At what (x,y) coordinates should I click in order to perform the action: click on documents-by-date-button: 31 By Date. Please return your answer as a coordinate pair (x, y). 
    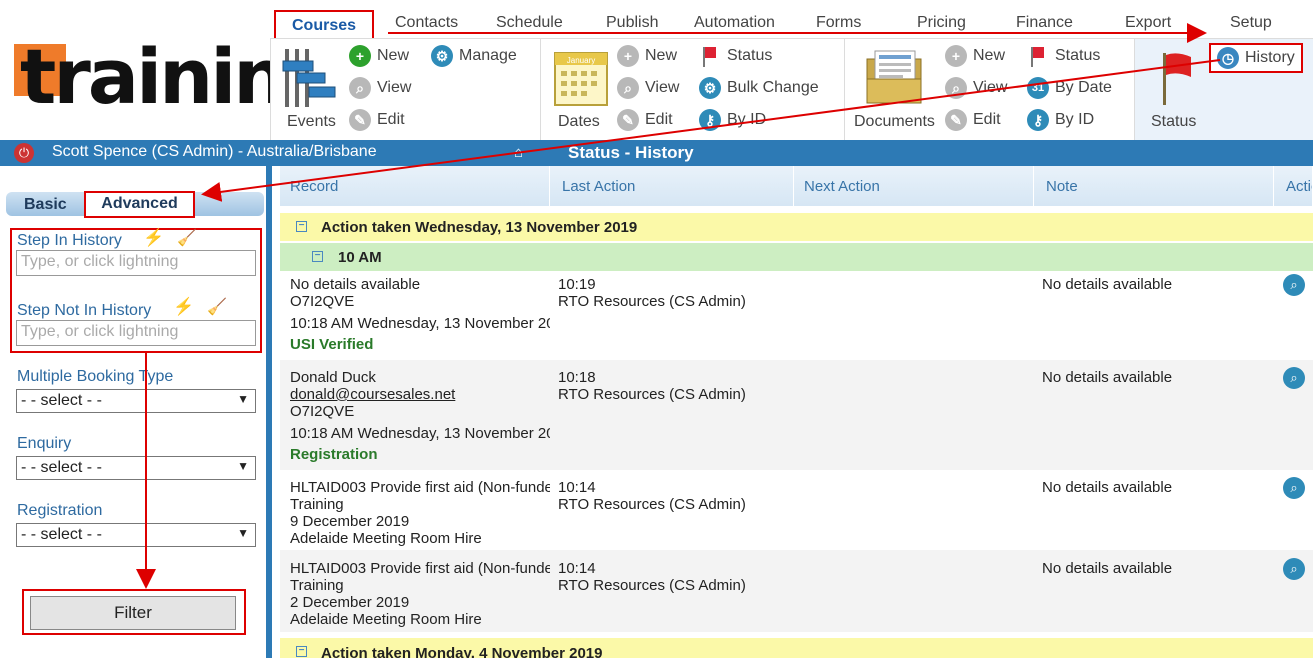
    Looking at the image, I should click on (1069, 88).